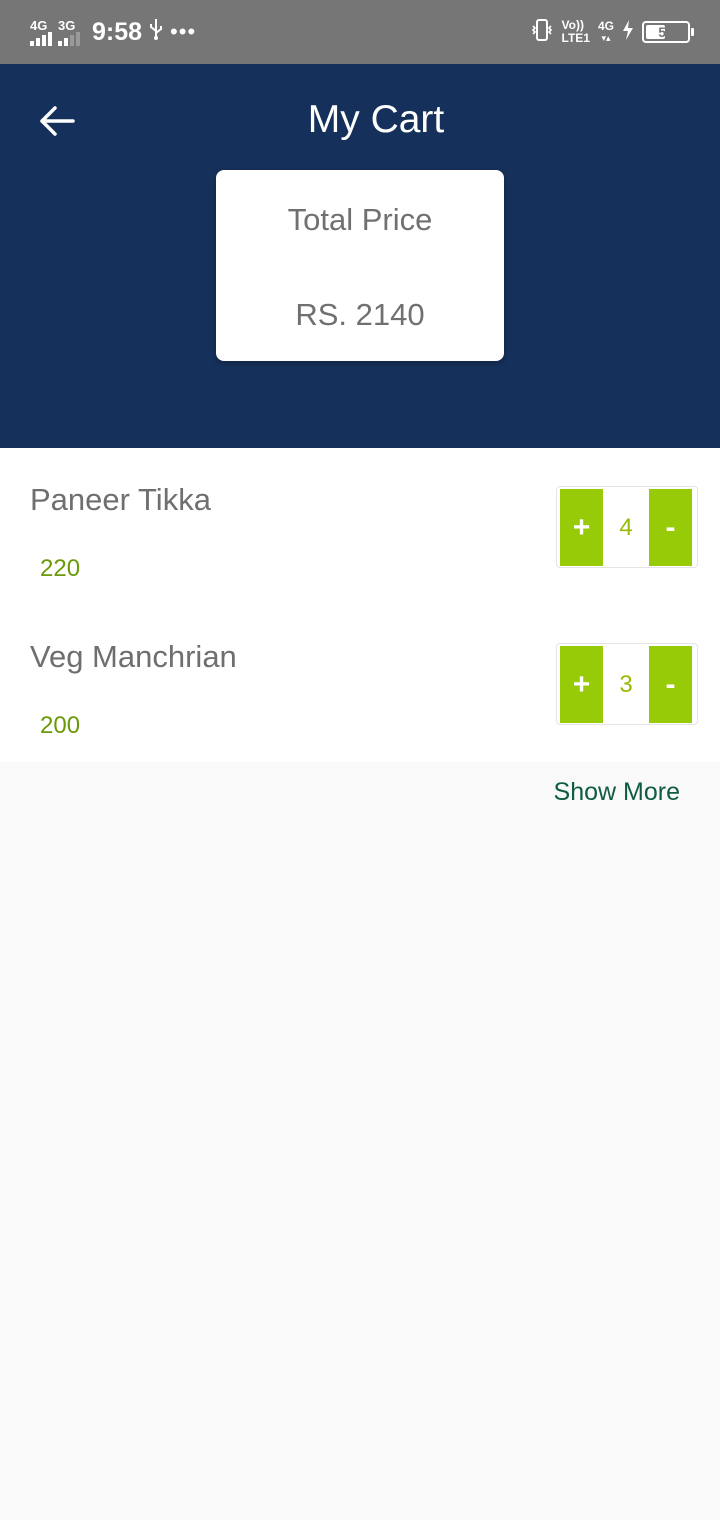 Image resolution: width=720 pixels, height=1520 pixels. What do you see at coordinates (606, 38) in the screenshot?
I see `data-arrows-icon: ▾▴` at bounding box center [606, 38].